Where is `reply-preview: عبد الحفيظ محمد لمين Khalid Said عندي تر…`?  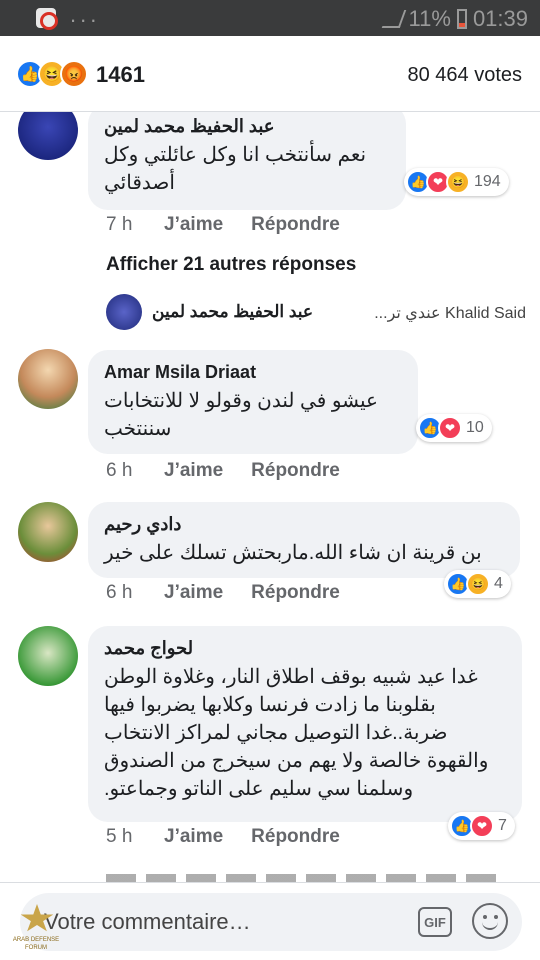 reply-preview: عبد الحفيظ محمد لمين Khalid Said عندي تر… is located at coordinates (316, 312).